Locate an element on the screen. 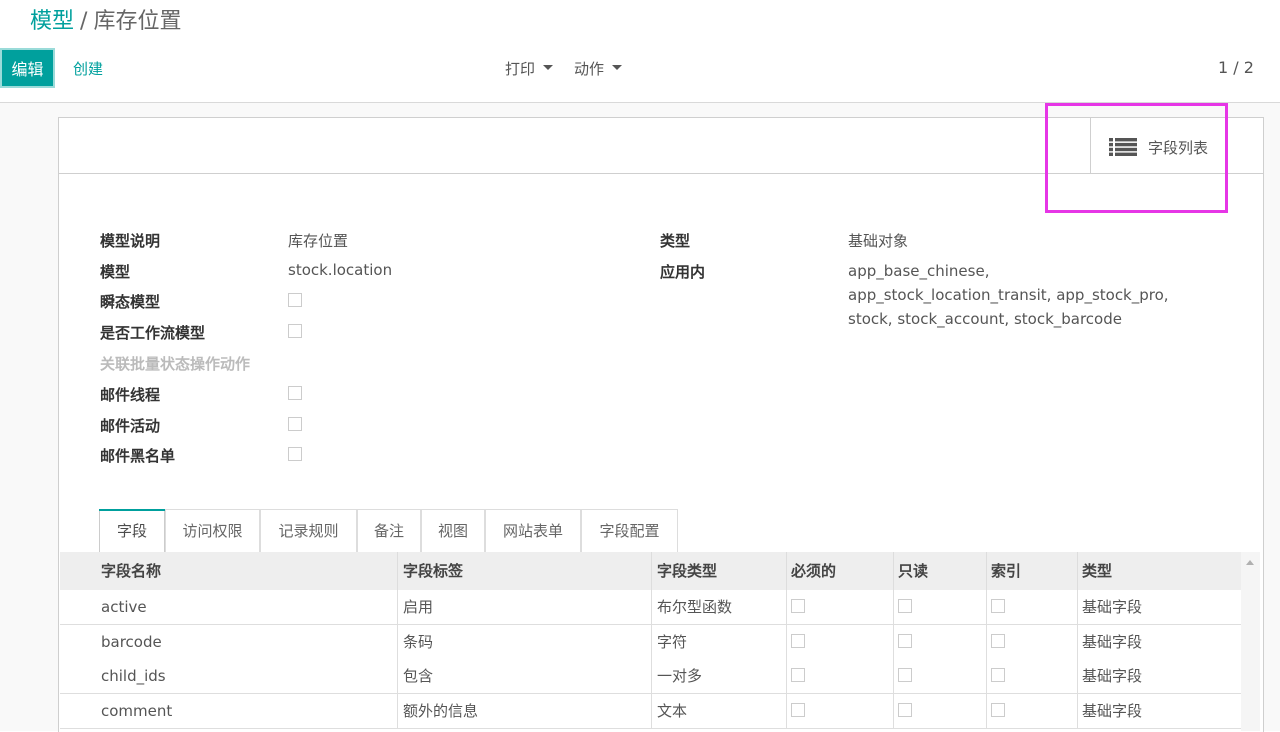 The width and height of the screenshot is (1280, 732). transient-model-checkbox is located at coordinates (295, 300).